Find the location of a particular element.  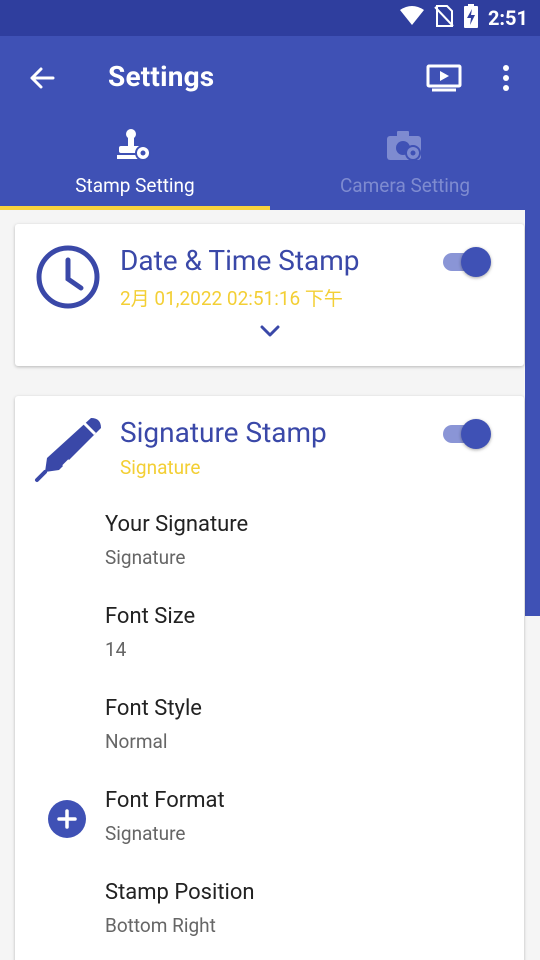

setting-label: Font Style is located at coordinates (153, 708).